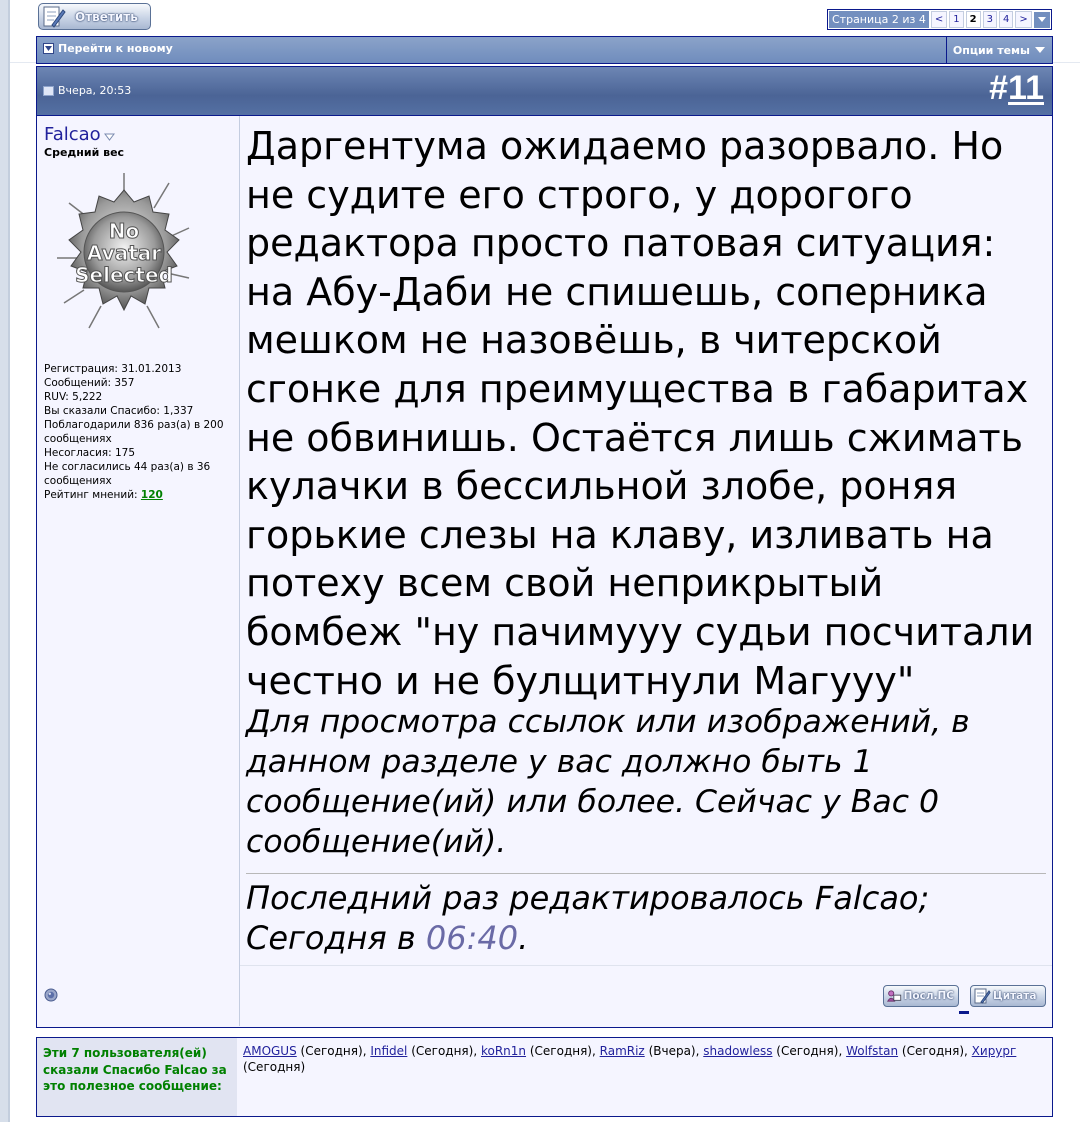 The width and height of the screenshot is (1080, 1122). What do you see at coordinates (113, 369) in the screenshot?
I see `stat-registration: Регистрация: 31.01.2013` at bounding box center [113, 369].